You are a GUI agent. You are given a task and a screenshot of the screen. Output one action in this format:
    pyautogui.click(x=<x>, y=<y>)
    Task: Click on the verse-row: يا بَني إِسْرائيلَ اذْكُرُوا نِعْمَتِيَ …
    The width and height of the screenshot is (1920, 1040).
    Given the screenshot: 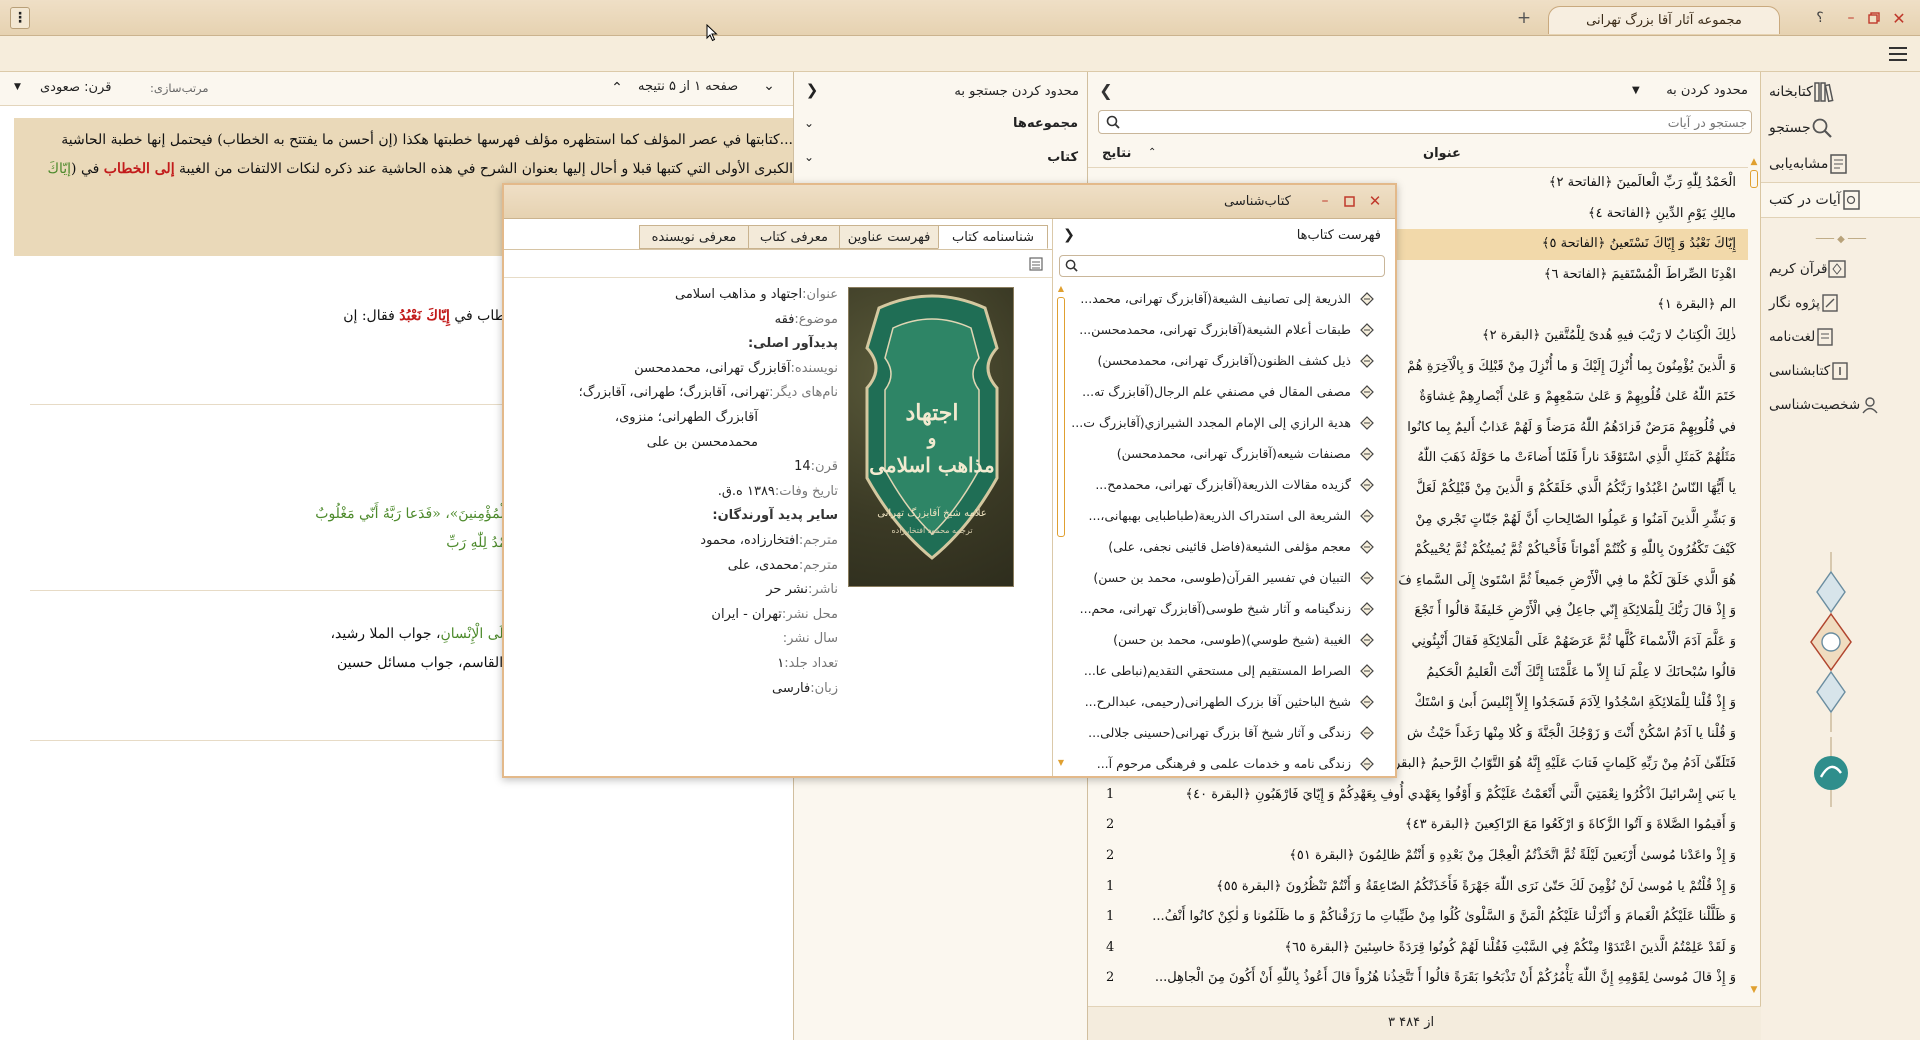 What is the action you would take?
    pyautogui.click(x=1418, y=795)
    